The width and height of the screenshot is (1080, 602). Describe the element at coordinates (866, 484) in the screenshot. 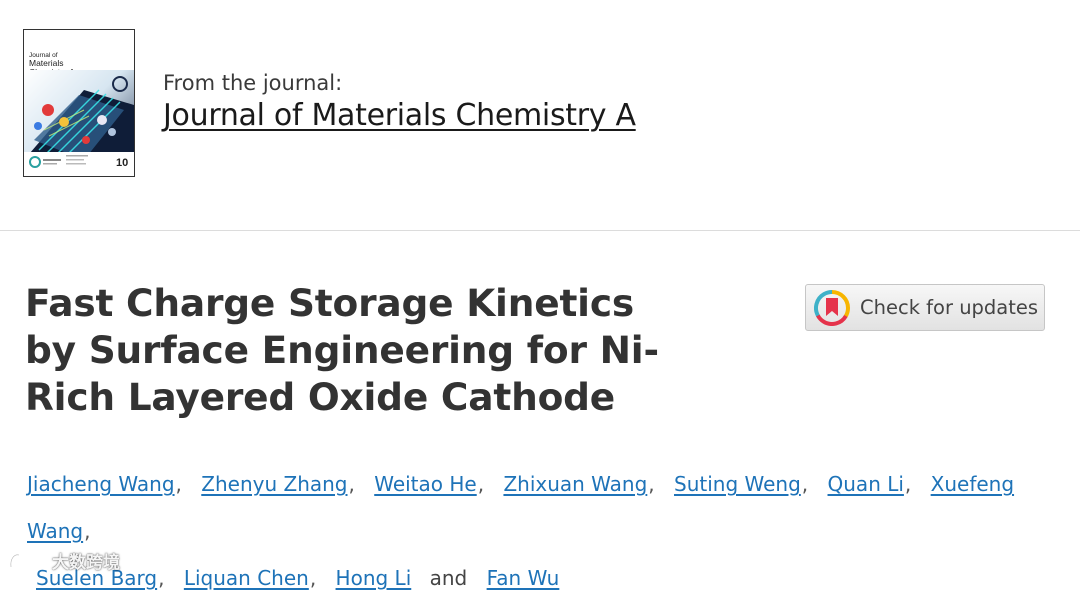

I see `author-link: Quan Li` at that location.